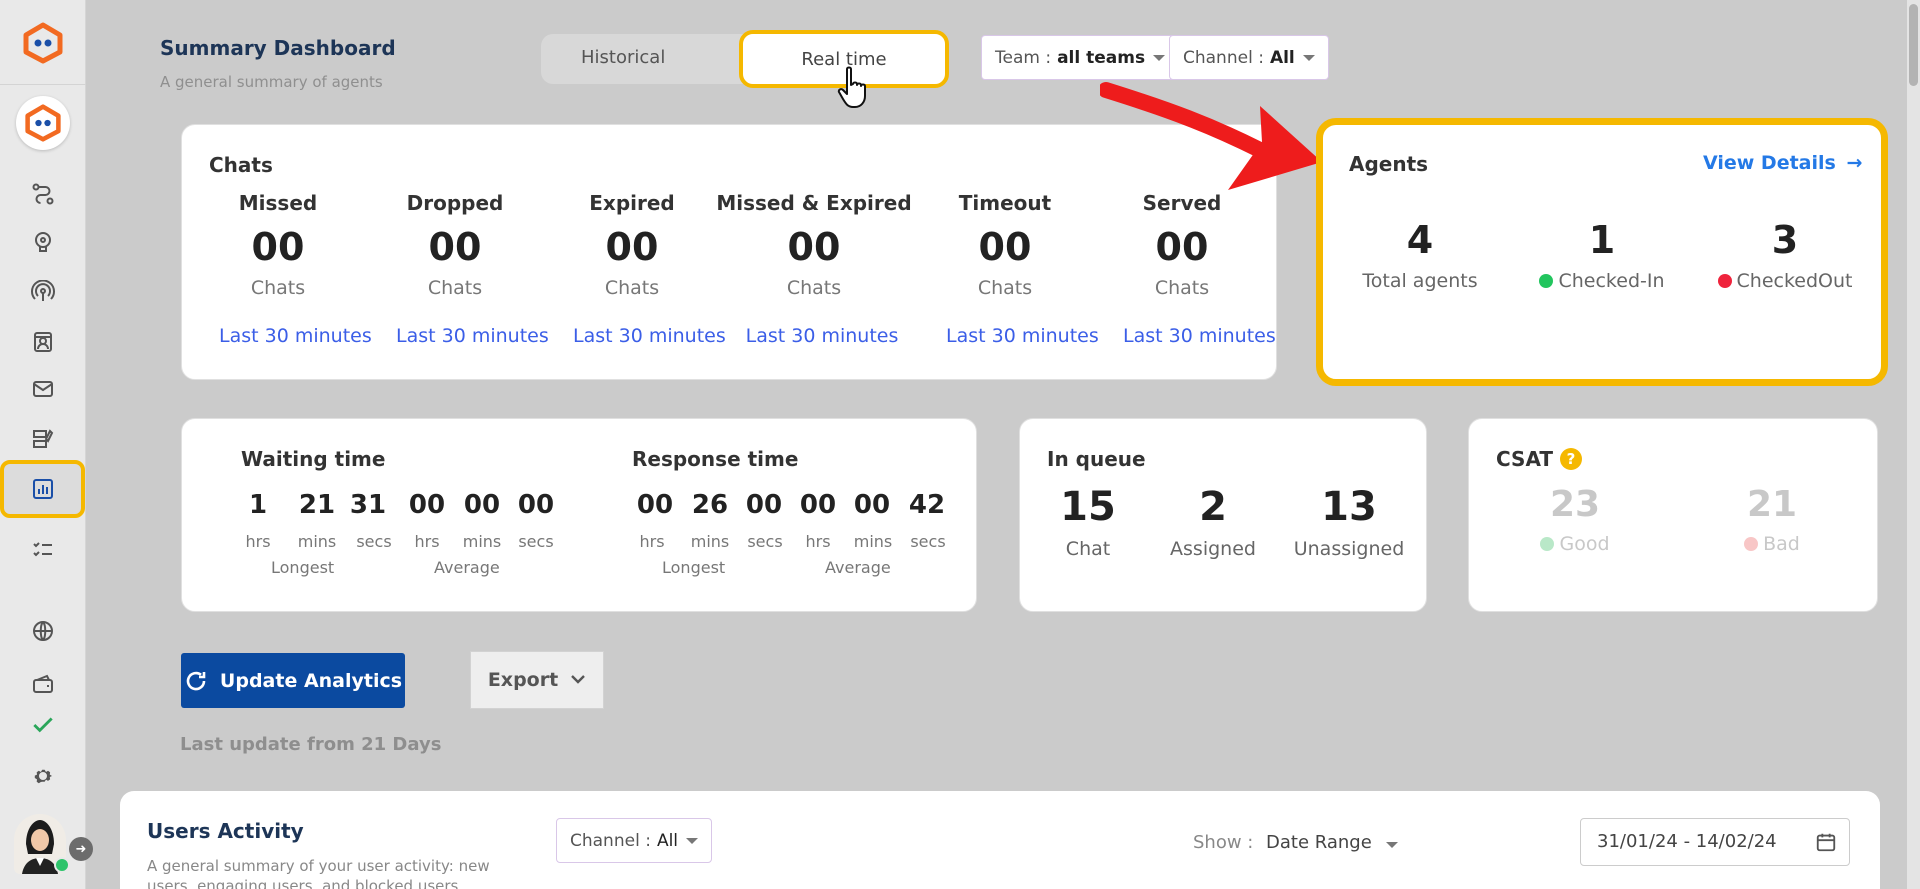 This screenshot has height=889, width=1920. Describe the element at coordinates (225, 831) in the screenshot. I see `users-activity-title: Users Activity` at that location.